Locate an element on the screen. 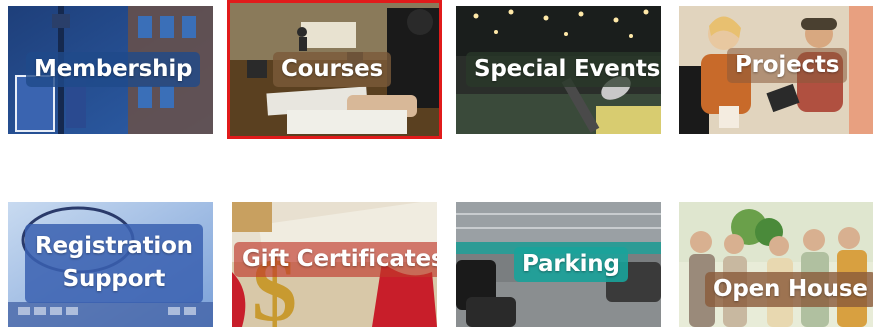 Image resolution: width=873 pixels, height=327 pixels. registration-label-line1: Registration is located at coordinates (114, 246).